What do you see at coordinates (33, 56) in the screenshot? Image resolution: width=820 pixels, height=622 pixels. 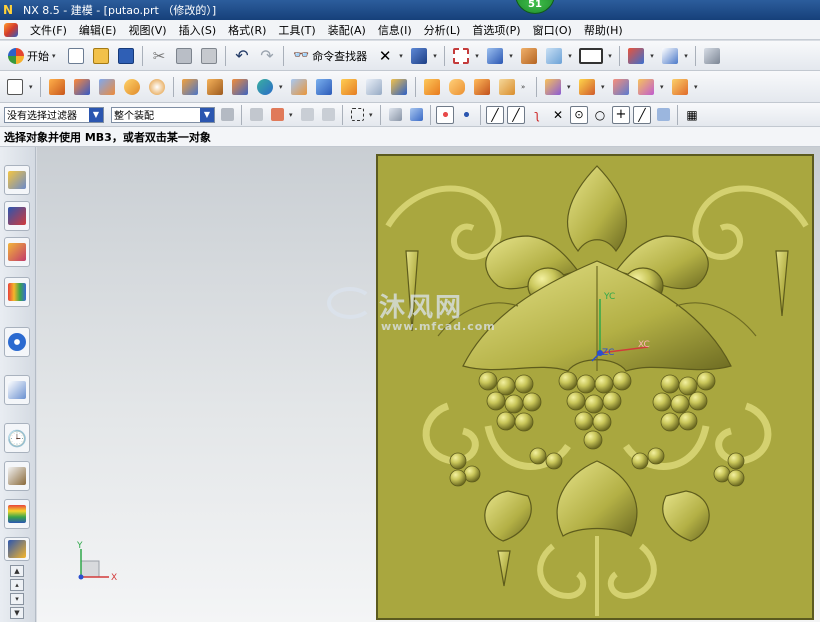 I see `start-button: 开始 ▾` at bounding box center [33, 56].